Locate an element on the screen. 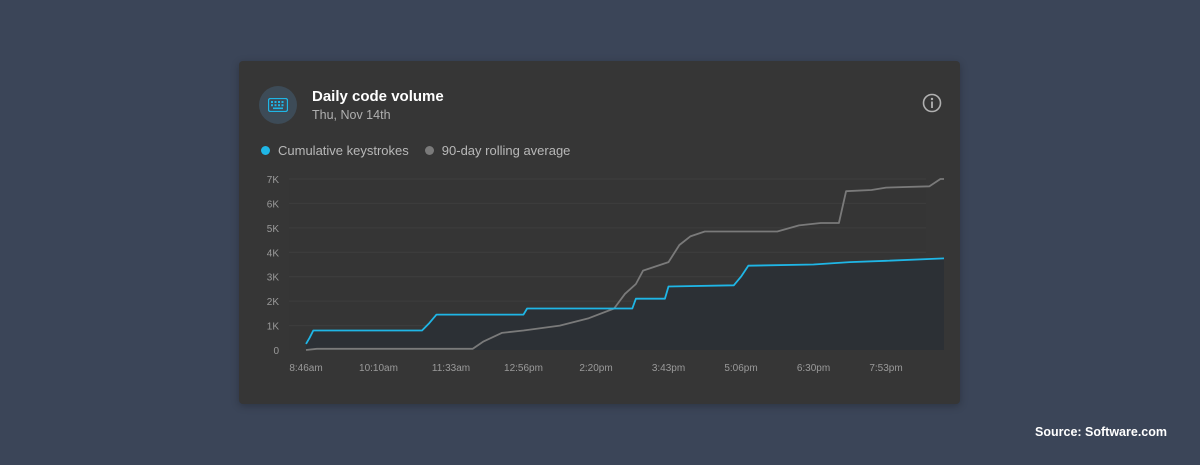 This screenshot has width=1200, height=465. source-credit: Source: Software.com is located at coordinates (1101, 432).